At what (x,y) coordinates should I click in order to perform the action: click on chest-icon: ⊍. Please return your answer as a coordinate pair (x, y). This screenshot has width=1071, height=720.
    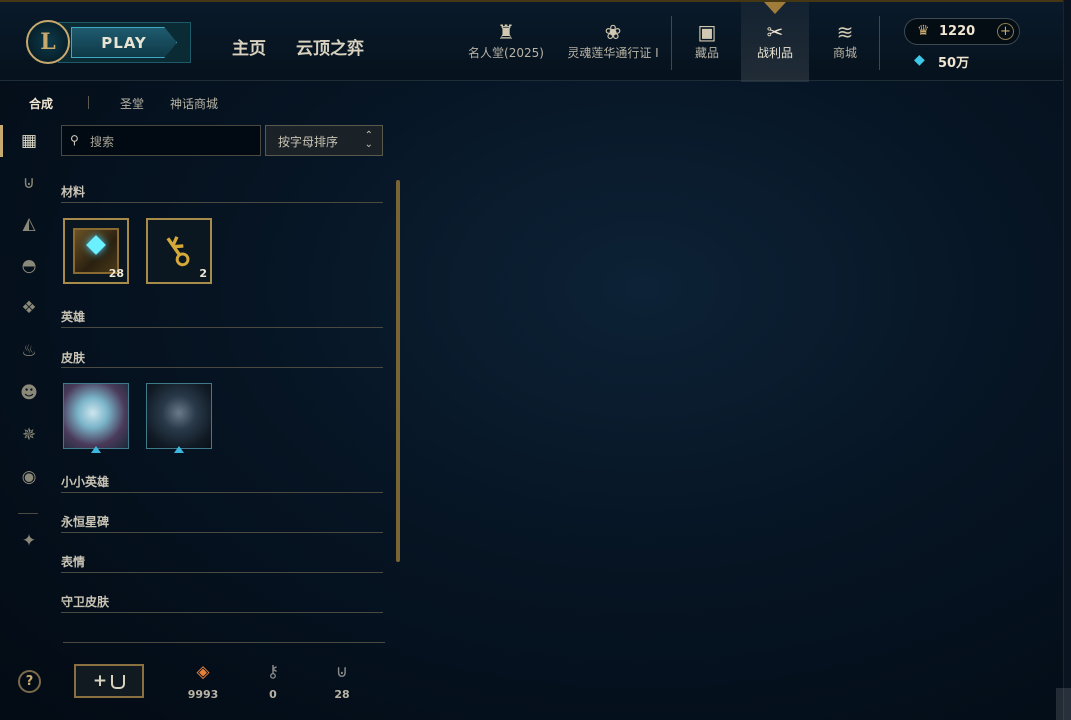
    Looking at the image, I should click on (29, 183).